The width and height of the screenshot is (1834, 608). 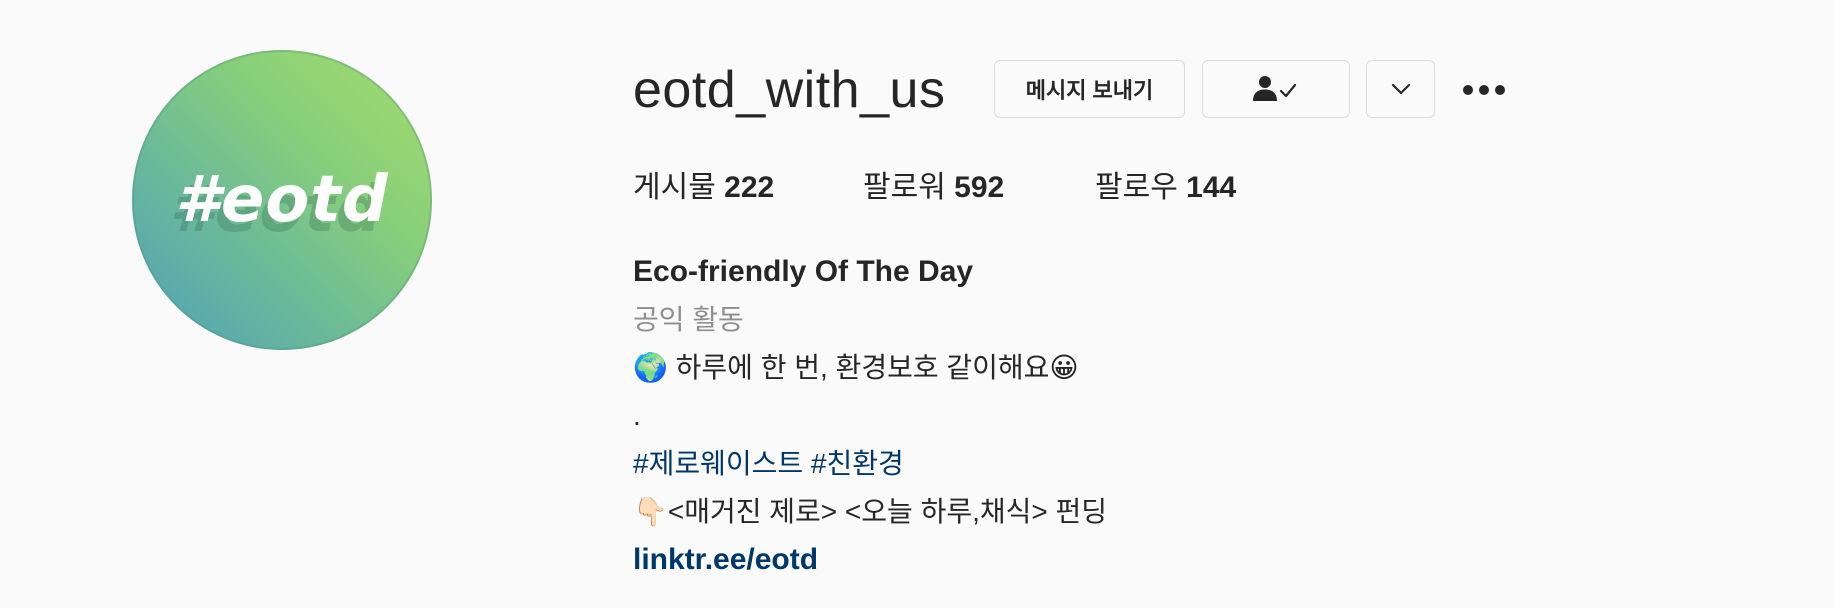 What do you see at coordinates (789, 90) in the screenshot?
I see `profile-username: eotd_with_us` at bounding box center [789, 90].